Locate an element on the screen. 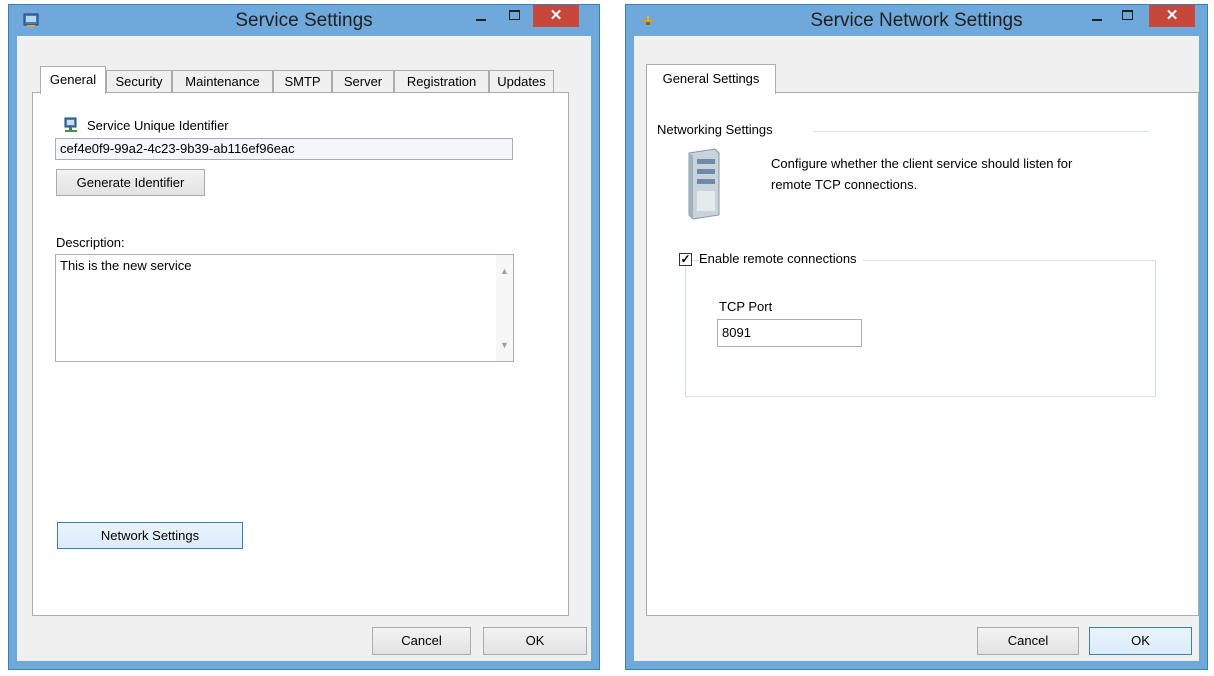  tab-registration: Registration is located at coordinates (441, 81).